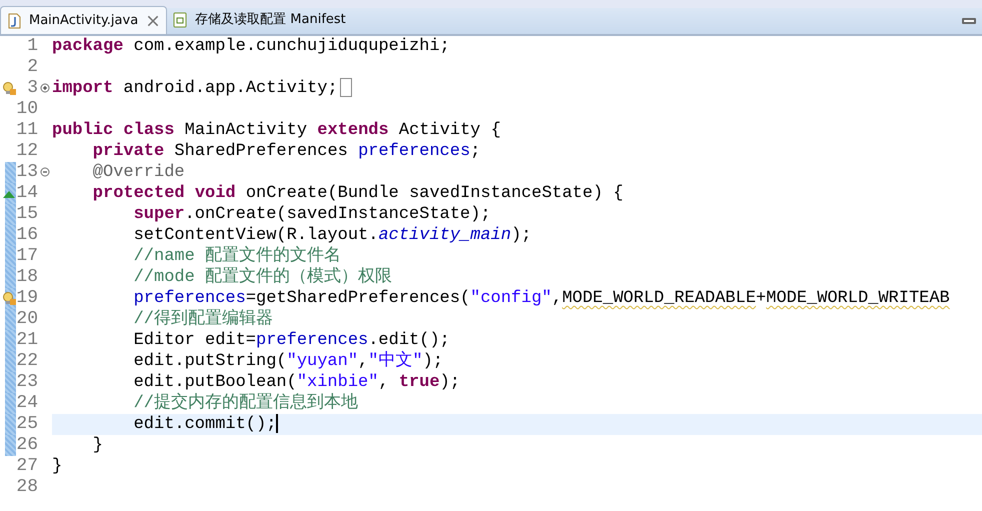 This screenshot has height=511, width=982. Describe the element at coordinates (27, 151) in the screenshot. I see `line-number: 12` at that location.